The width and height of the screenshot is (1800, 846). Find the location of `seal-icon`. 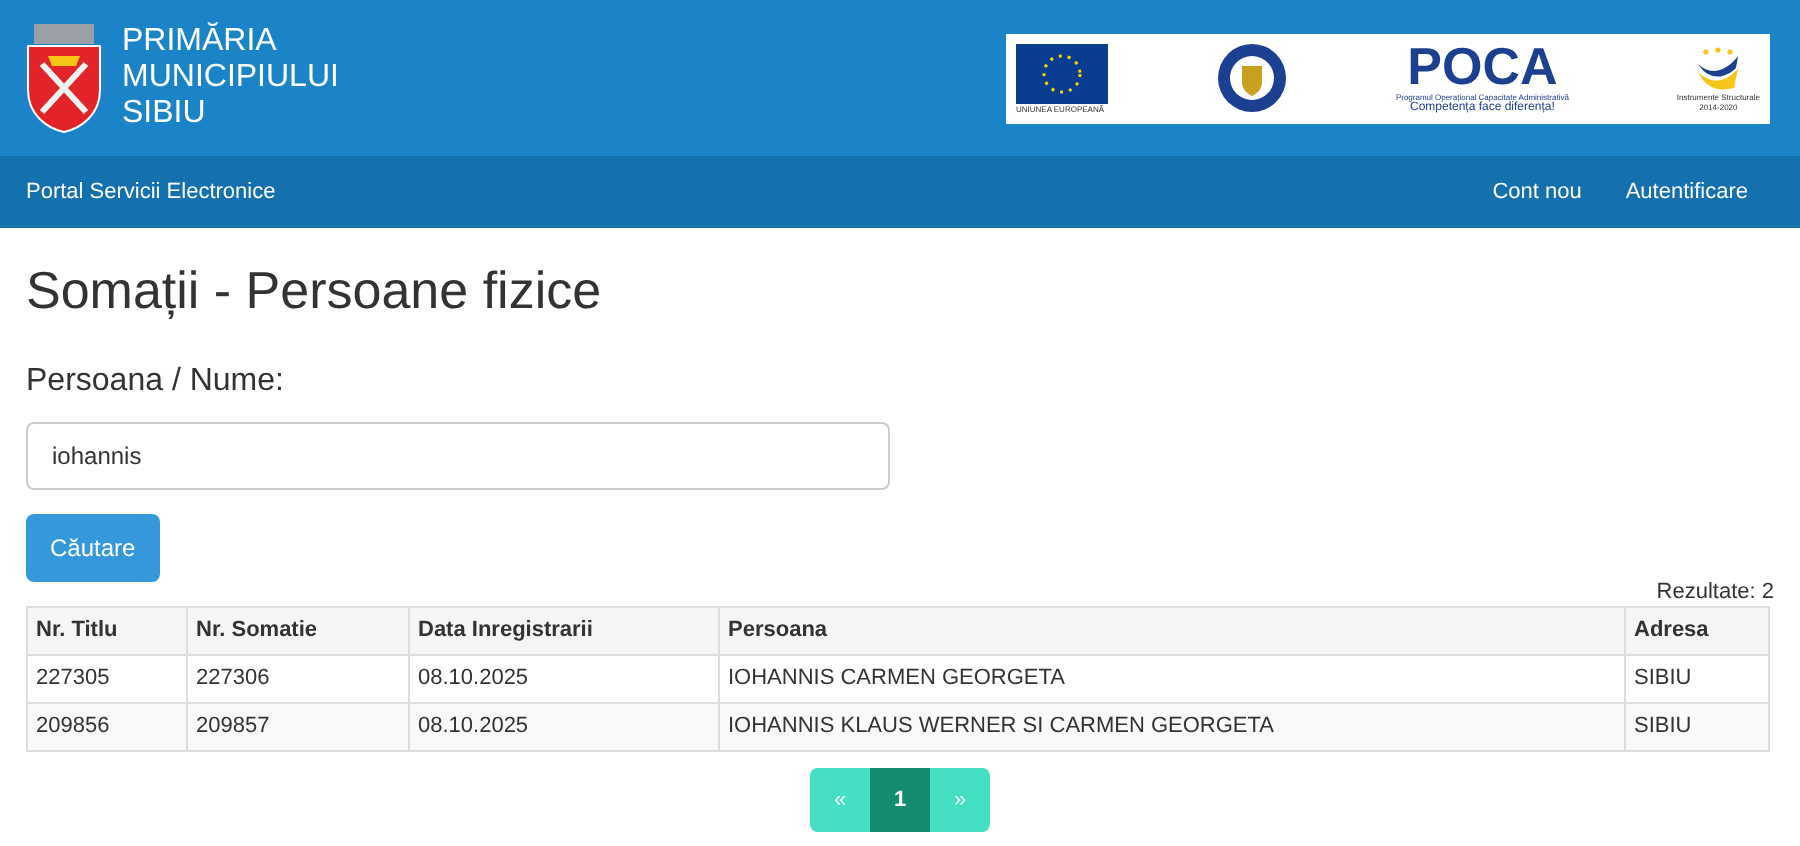

seal-icon is located at coordinates (1251, 78).